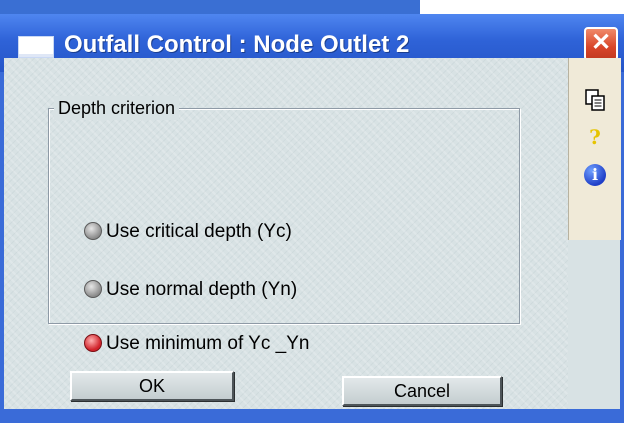  I want to click on close-icon: ✕, so click(601, 42).